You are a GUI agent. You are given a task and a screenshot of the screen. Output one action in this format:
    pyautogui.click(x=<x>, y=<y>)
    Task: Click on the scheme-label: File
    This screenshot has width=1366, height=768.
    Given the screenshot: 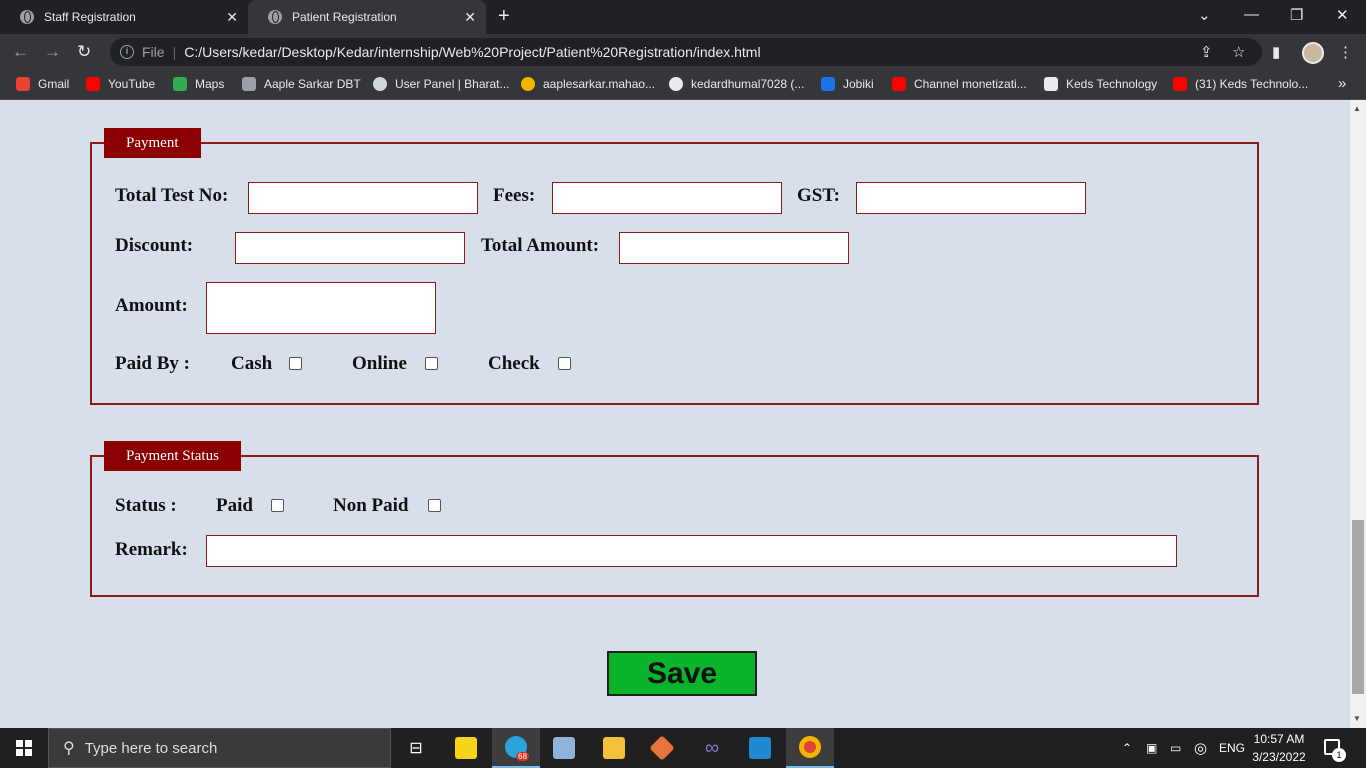 What is the action you would take?
    pyautogui.click(x=153, y=52)
    